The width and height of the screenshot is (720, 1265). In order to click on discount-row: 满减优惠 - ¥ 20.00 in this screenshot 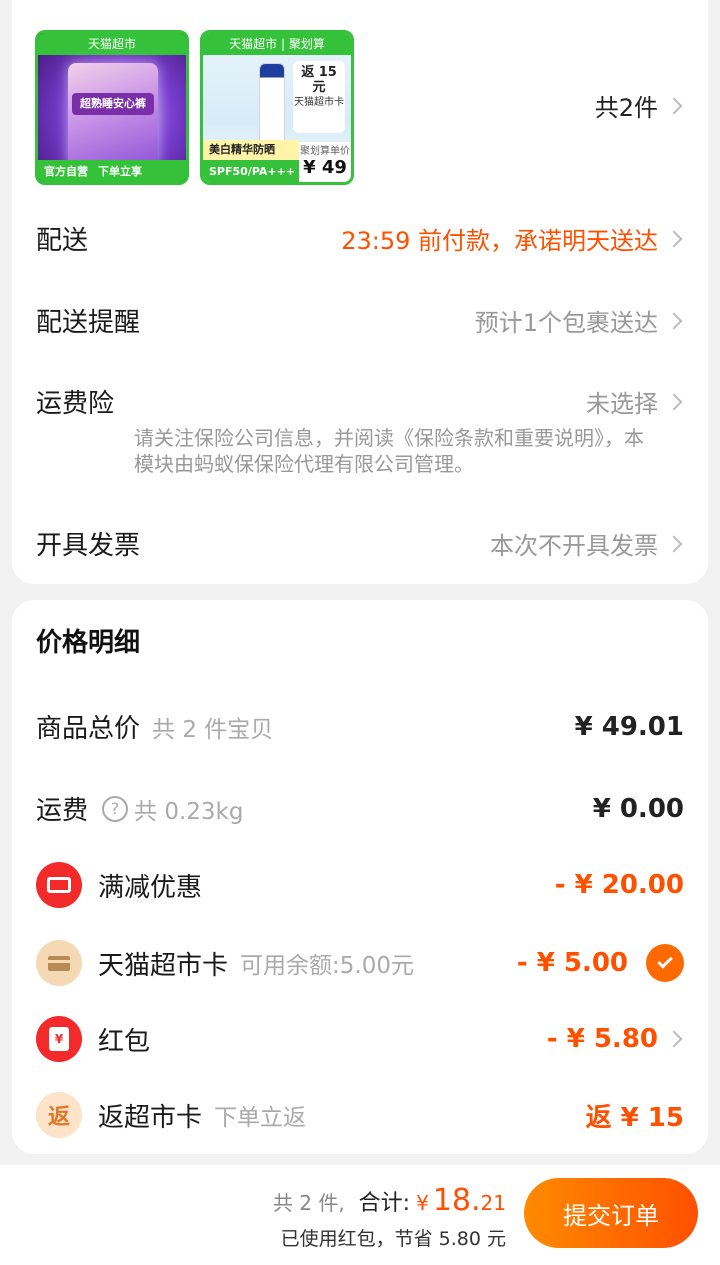, I will do `click(360, 885)`.